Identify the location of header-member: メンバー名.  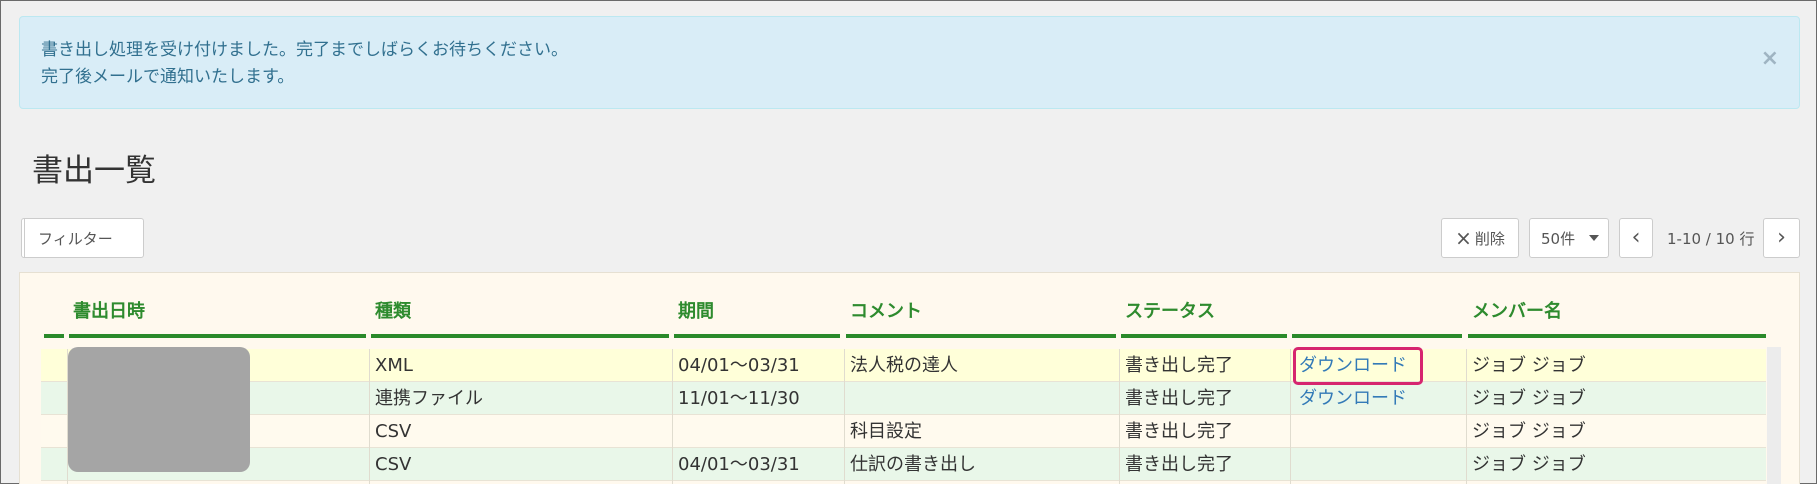
(1517, 310).